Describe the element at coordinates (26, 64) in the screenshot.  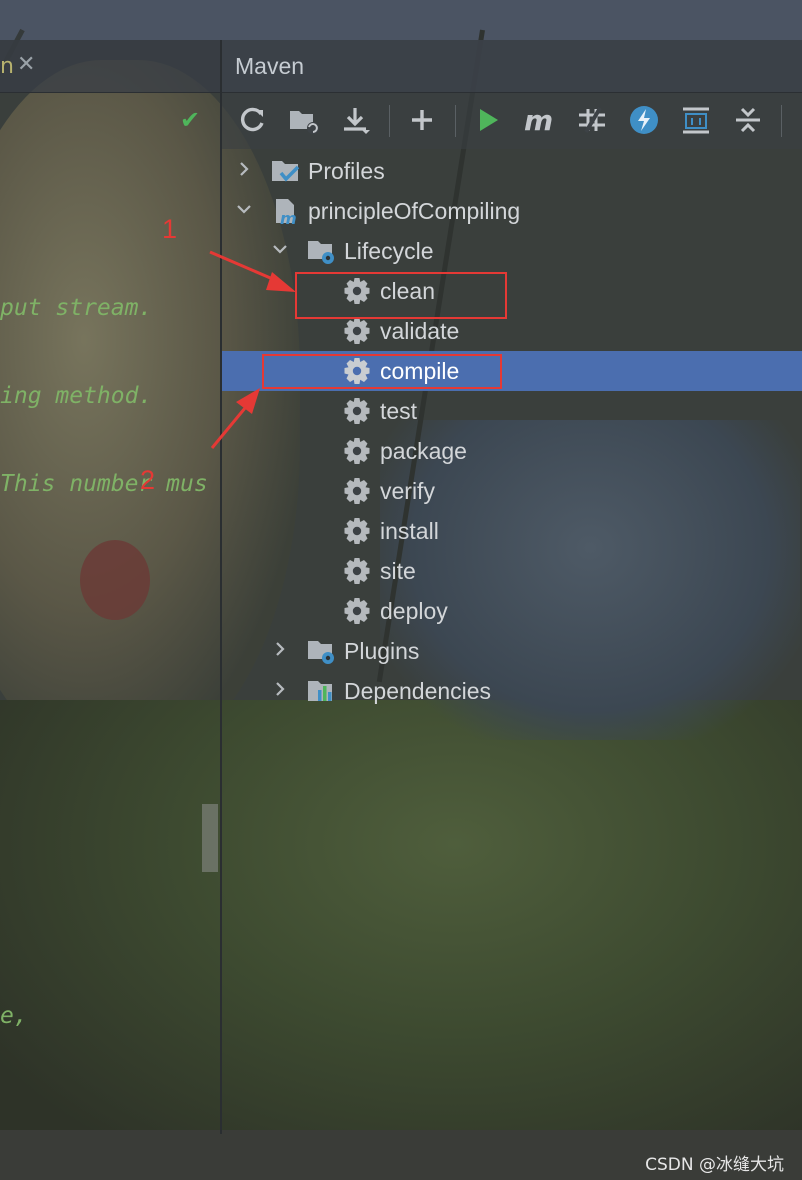
I see `close-icon: ✕` at that location.